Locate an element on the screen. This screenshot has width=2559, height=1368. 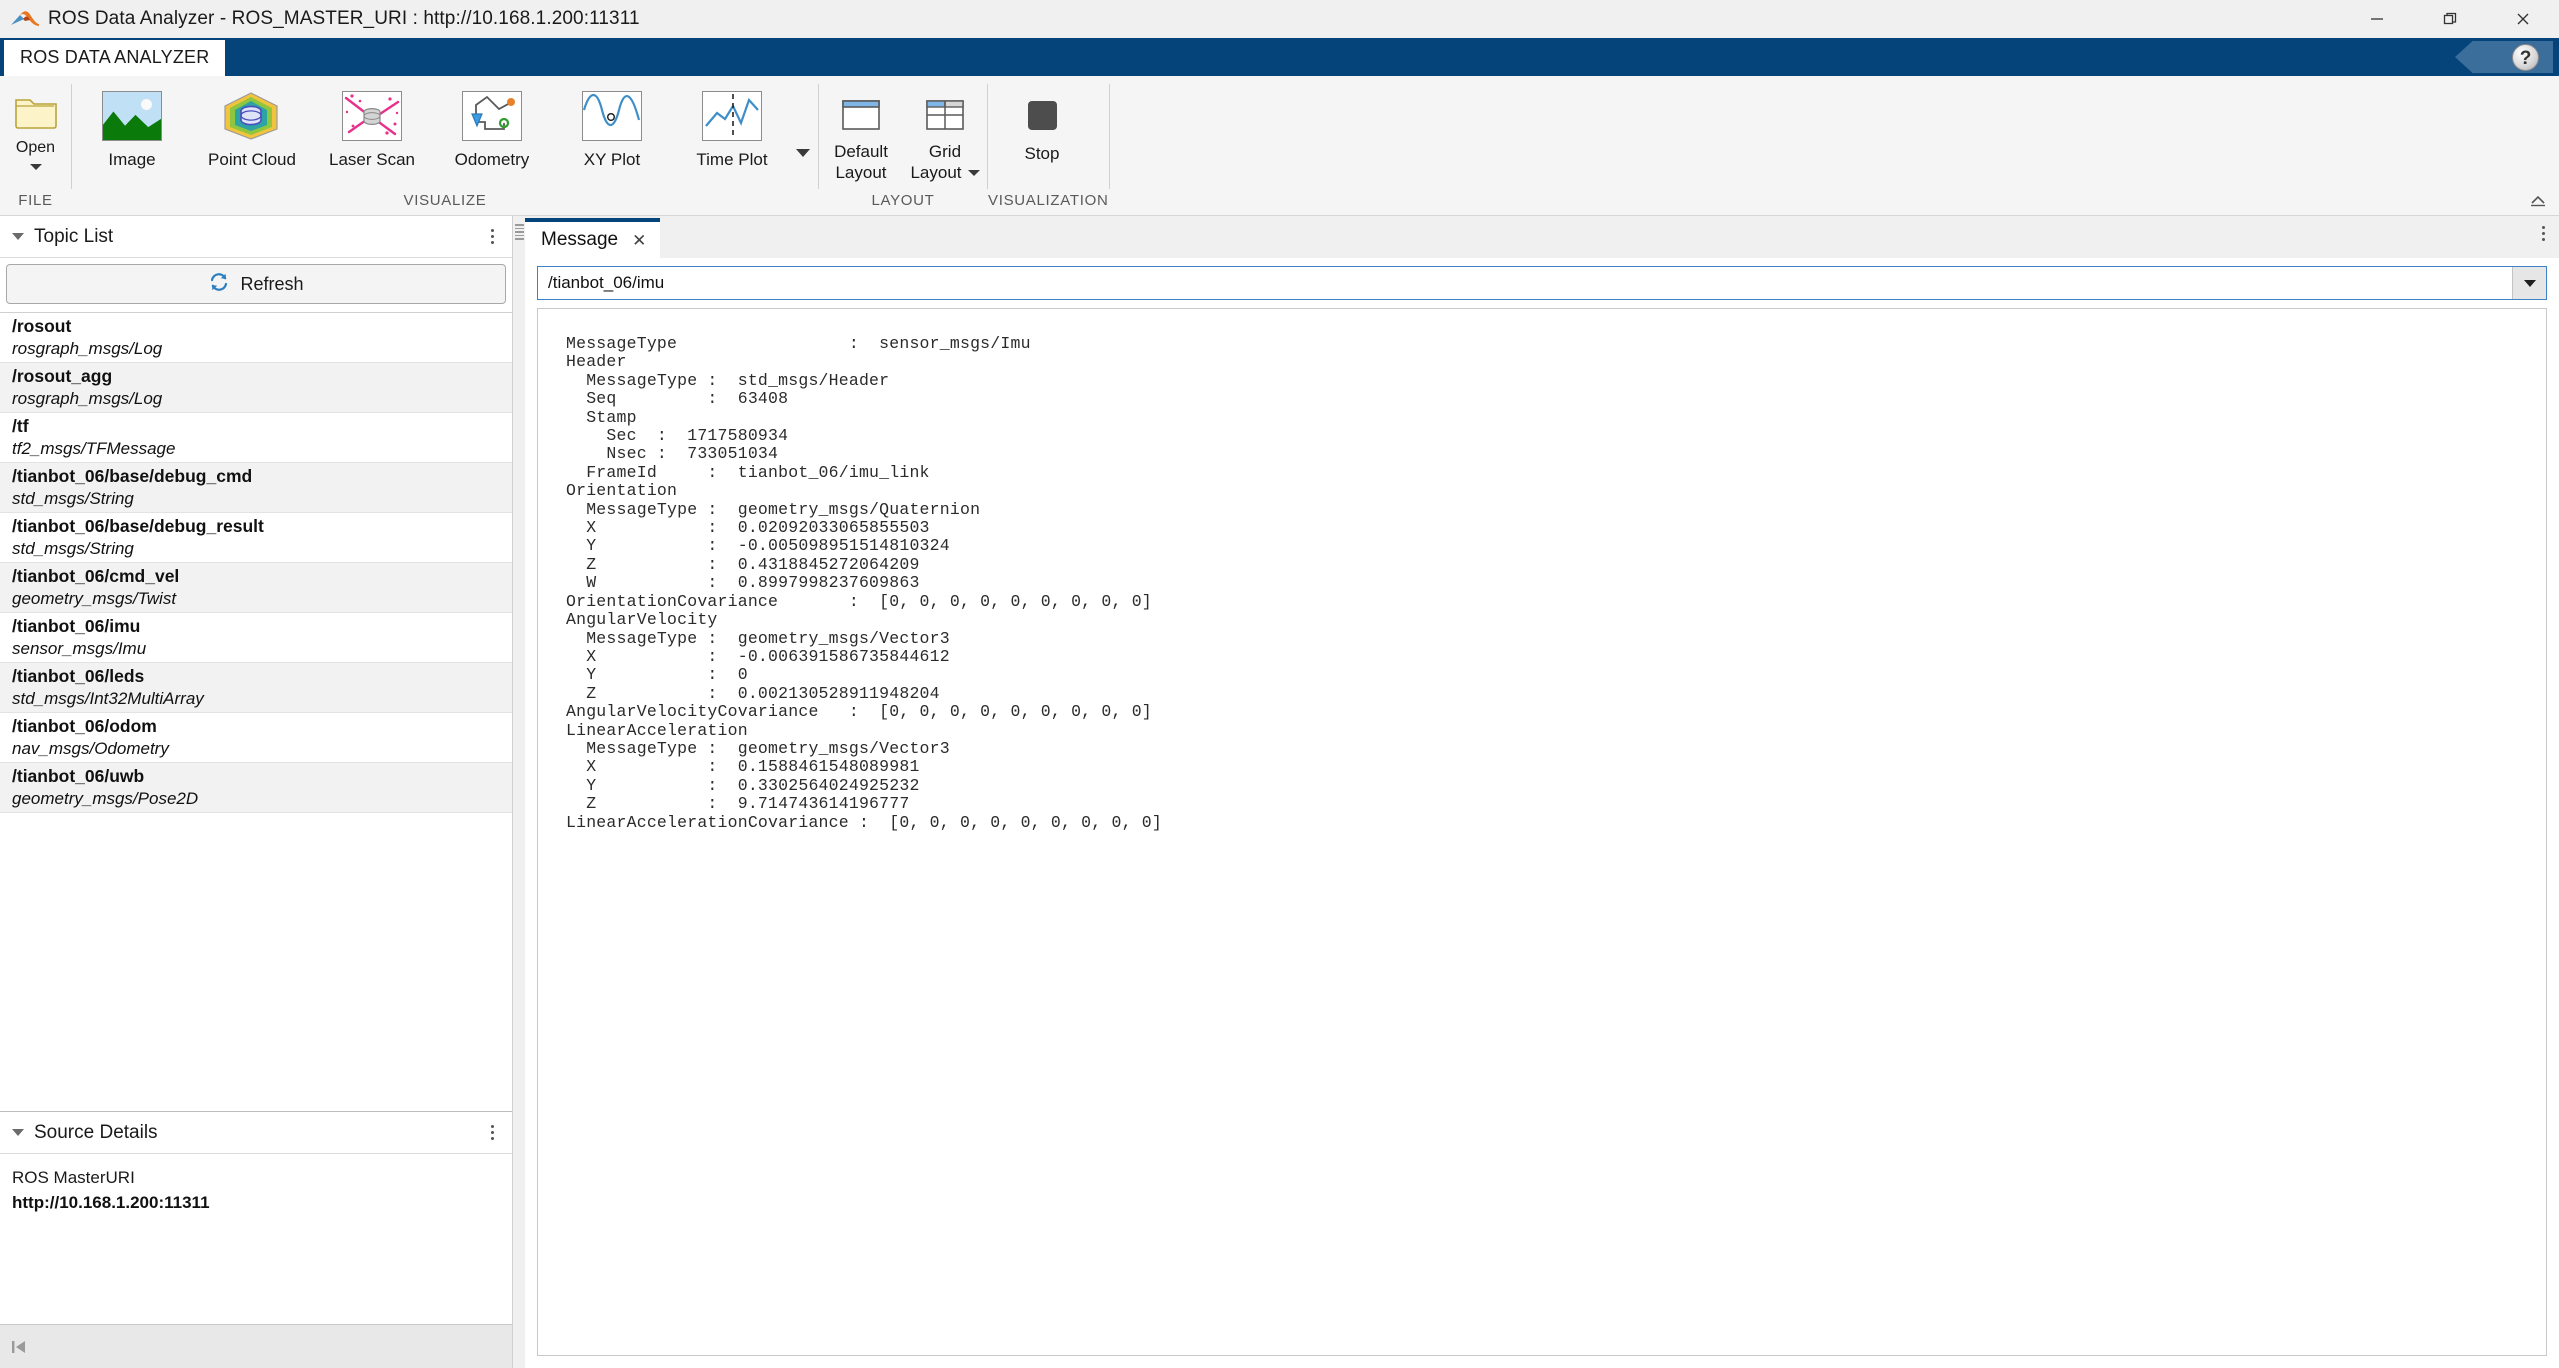
visualize-button-xy-plot: XY Plot is located at coordinates (612, 129).